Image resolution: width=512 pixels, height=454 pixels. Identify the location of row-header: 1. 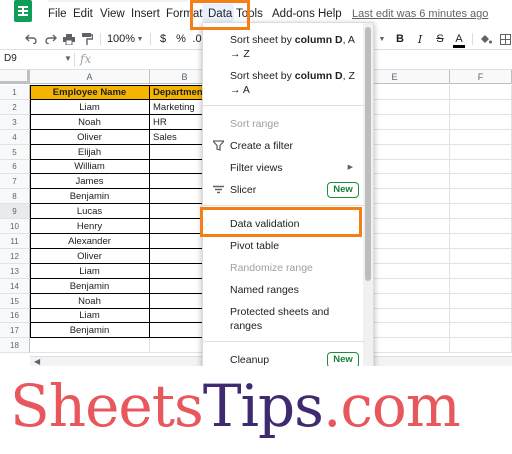
(15, 92).